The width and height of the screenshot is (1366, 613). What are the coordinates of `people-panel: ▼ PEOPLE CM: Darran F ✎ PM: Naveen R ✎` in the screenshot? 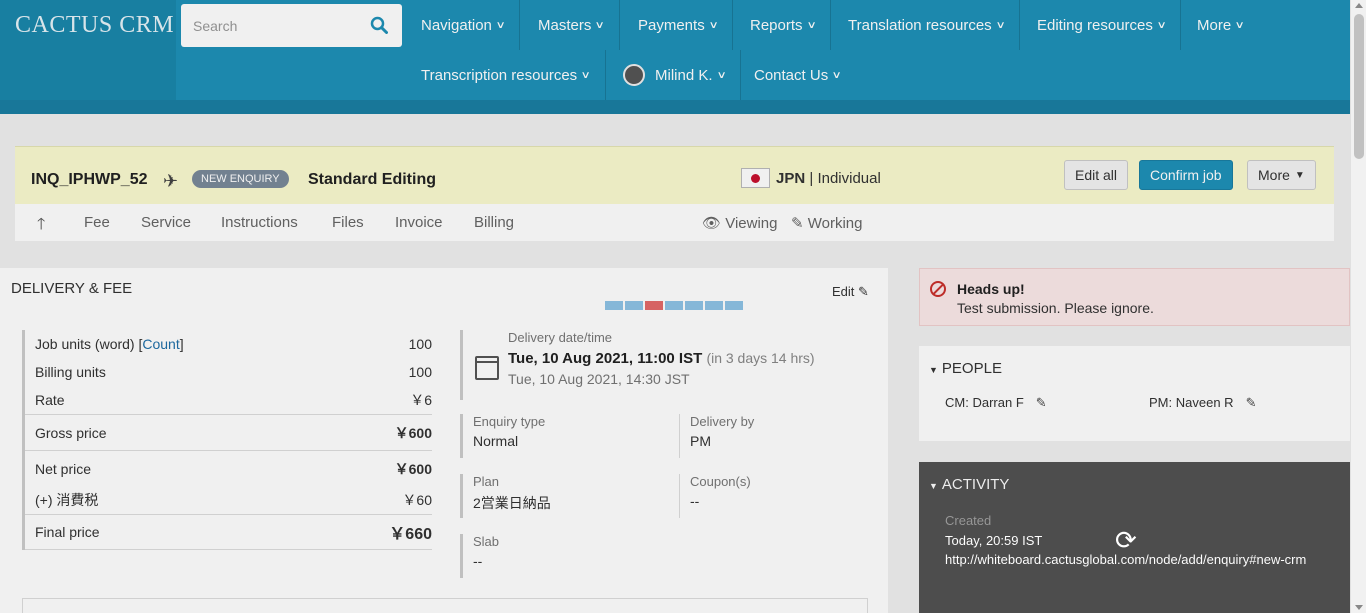 It's located at (1134, 393).